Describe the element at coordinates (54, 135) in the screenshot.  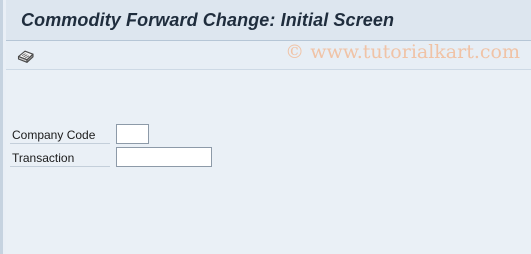
I see `company-code-label: Company Code` at that location.